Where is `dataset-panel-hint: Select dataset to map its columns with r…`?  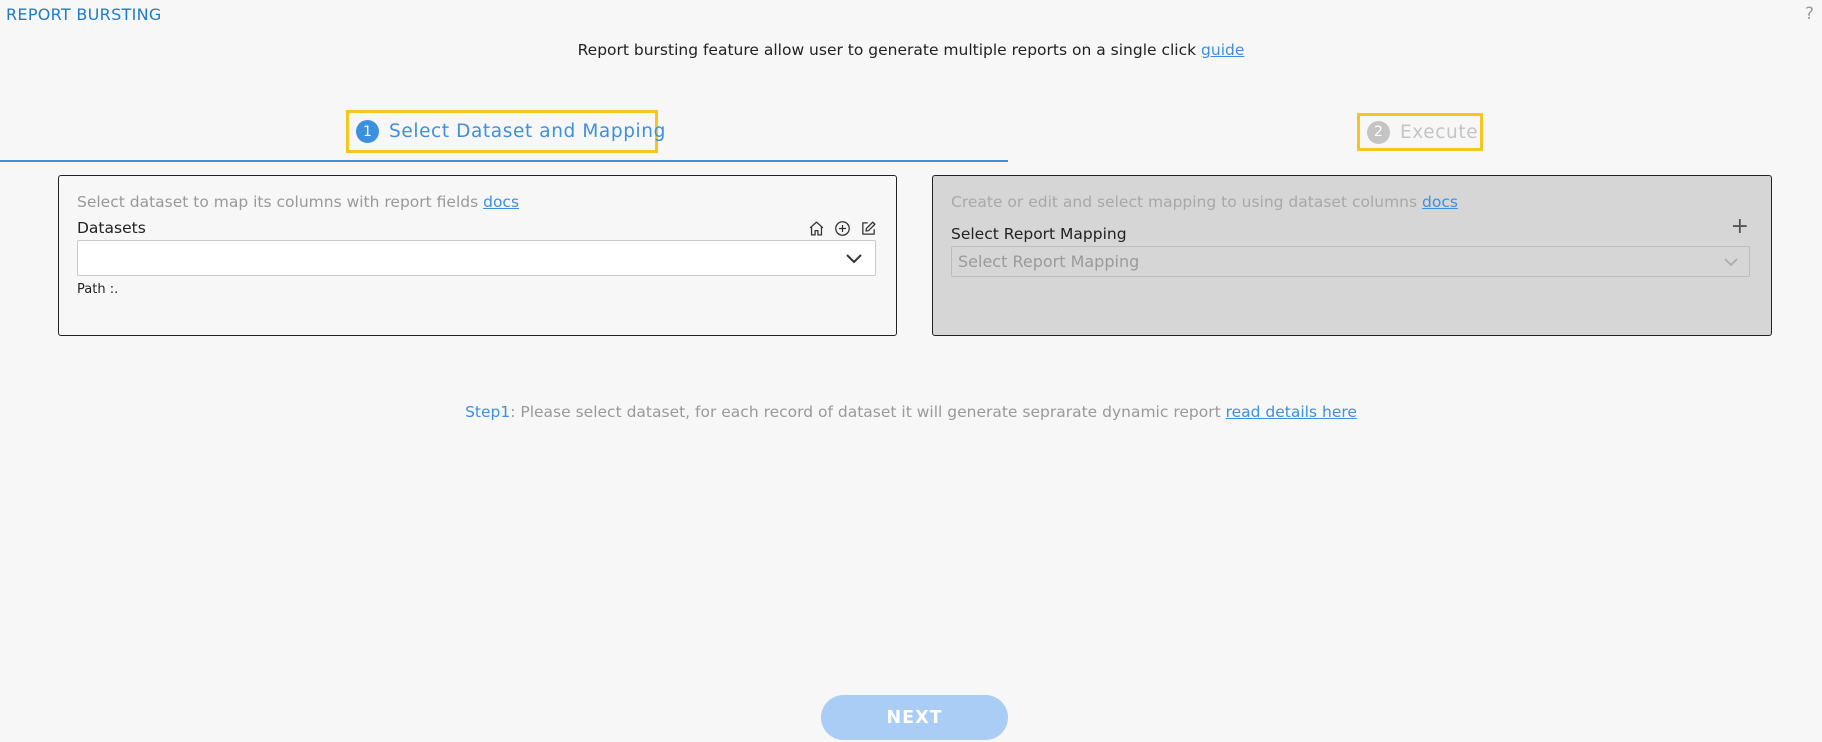 dataset-panel-hint: Select dataset to map its columns with r… is located at coordinates (298, 202).